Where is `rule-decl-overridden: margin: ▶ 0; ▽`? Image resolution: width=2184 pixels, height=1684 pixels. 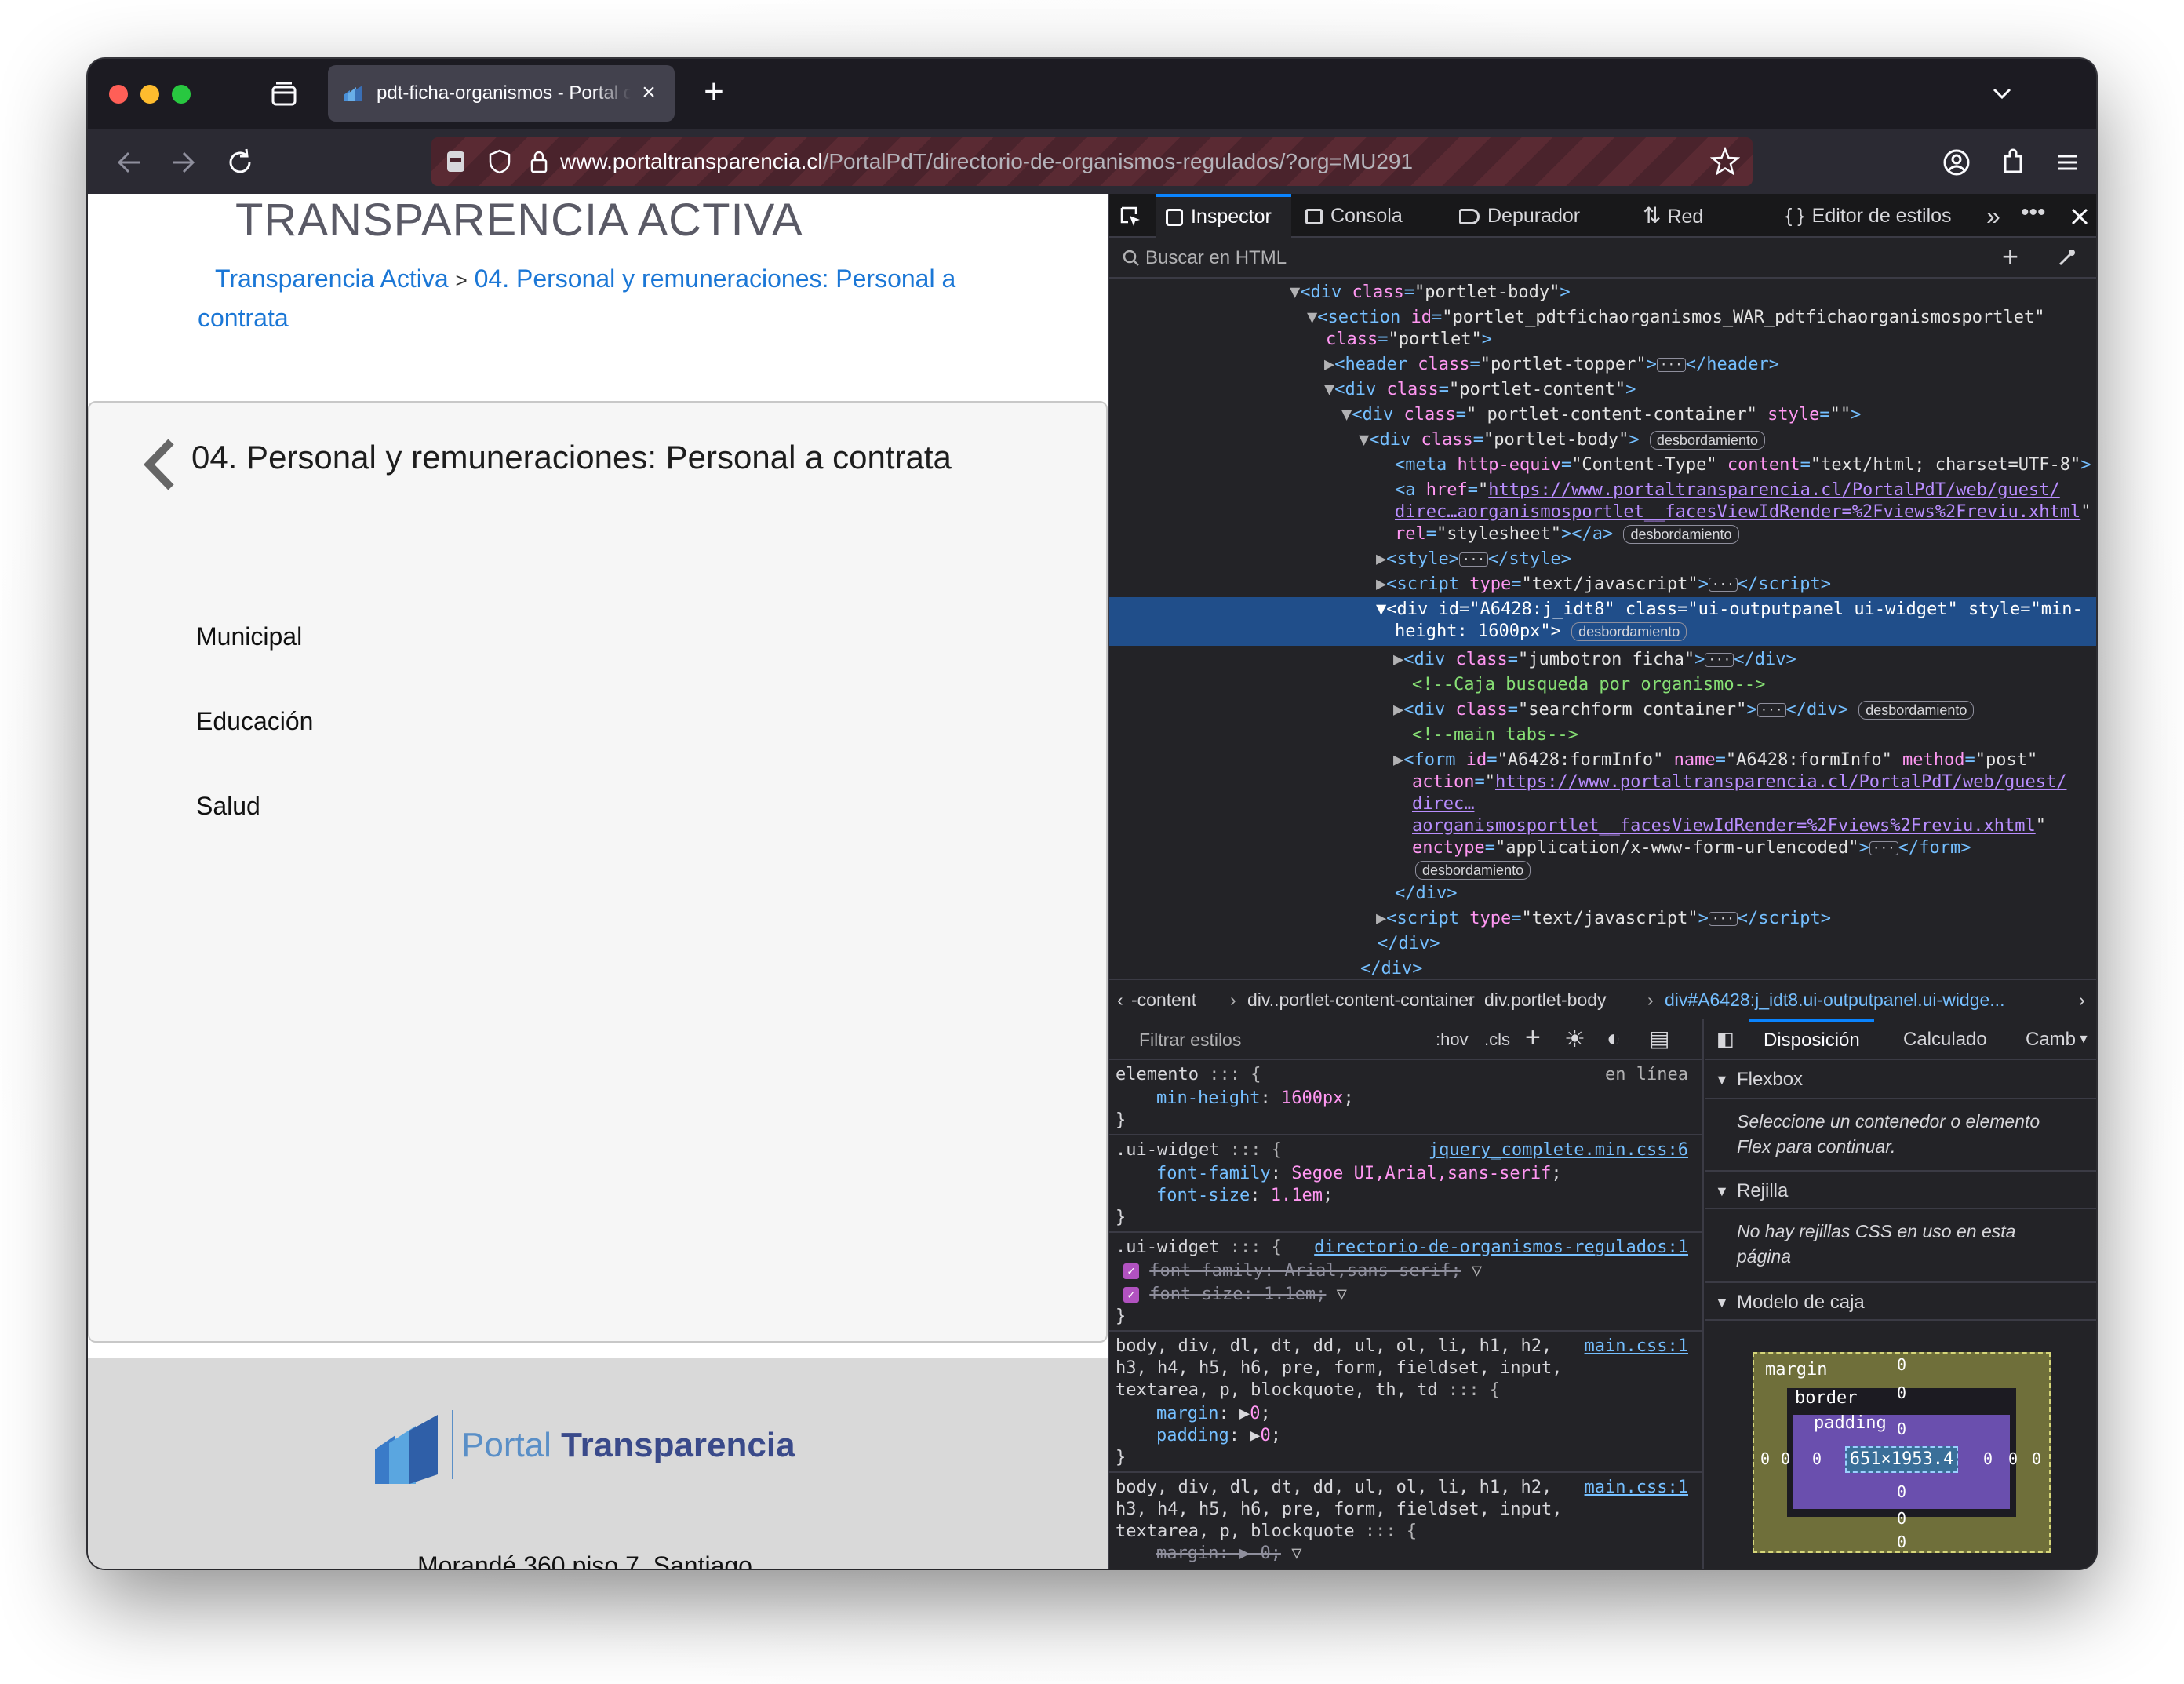 rule-decl-overridden: margin: ▶ 0; ▽ is located at coordinates (1406, 1554).